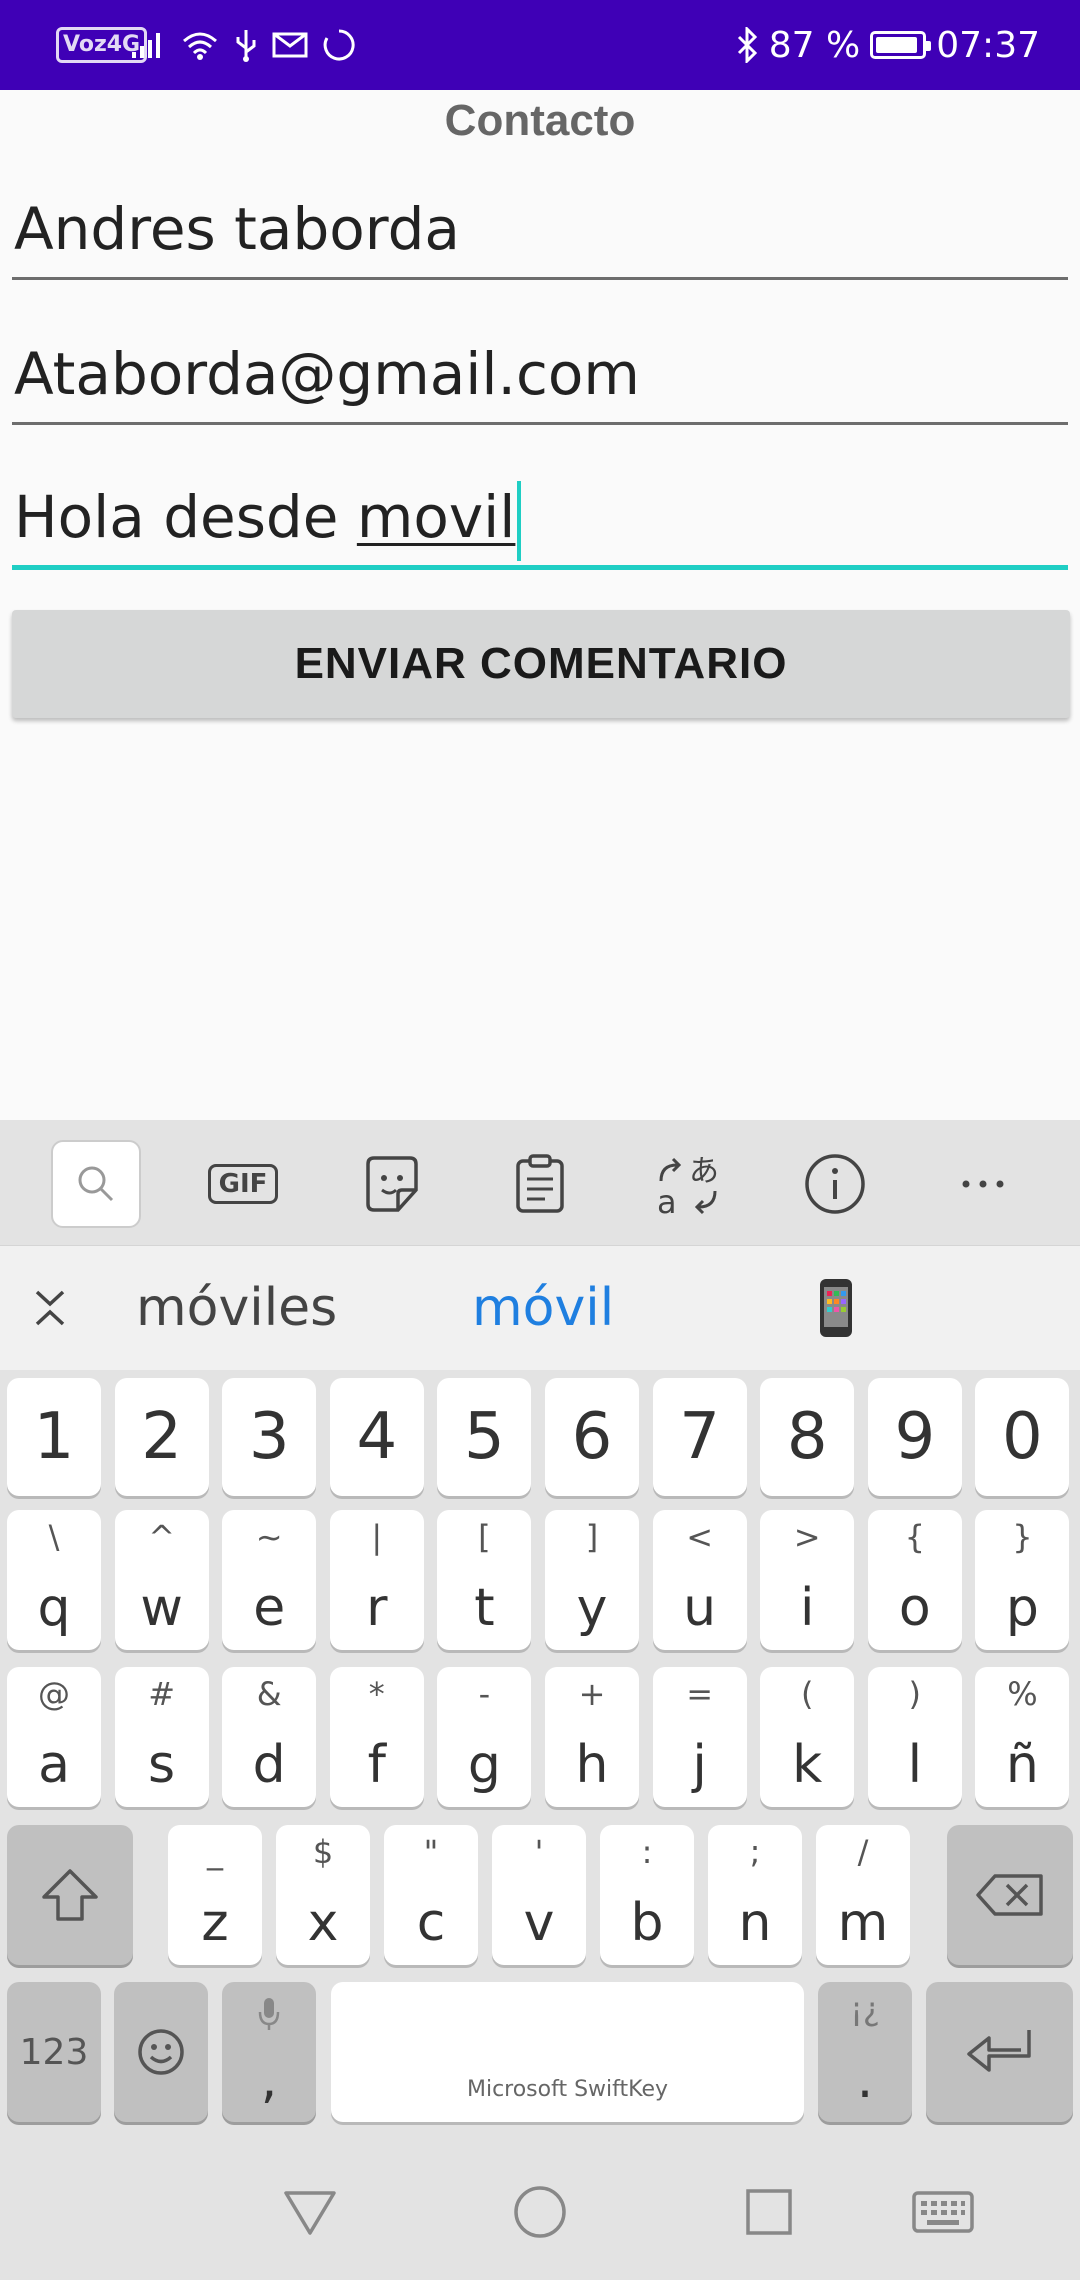  Describe the element at coordinates (540, 515) in the screenshot. I see `message-field: Hola desde movil` at that location.